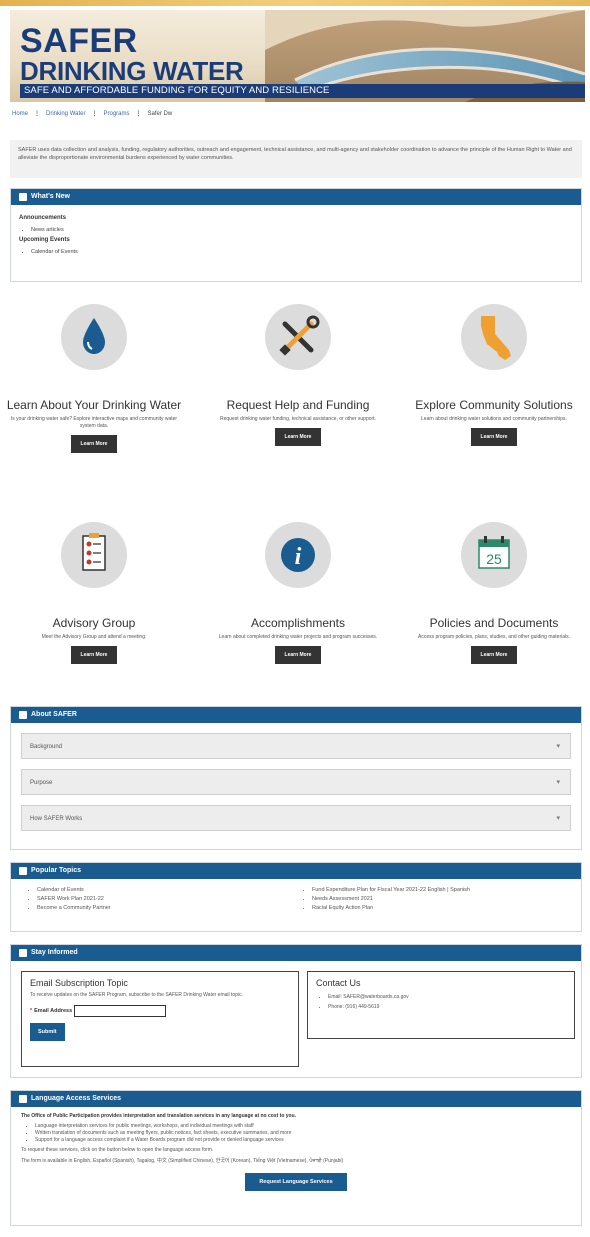 Image resolution: width=590 pixels, height=1237 pixels. What do you see at coordinates (23, 197) in the screenshot?
I see `newspaper-icon` at bounding box center [23, 197].